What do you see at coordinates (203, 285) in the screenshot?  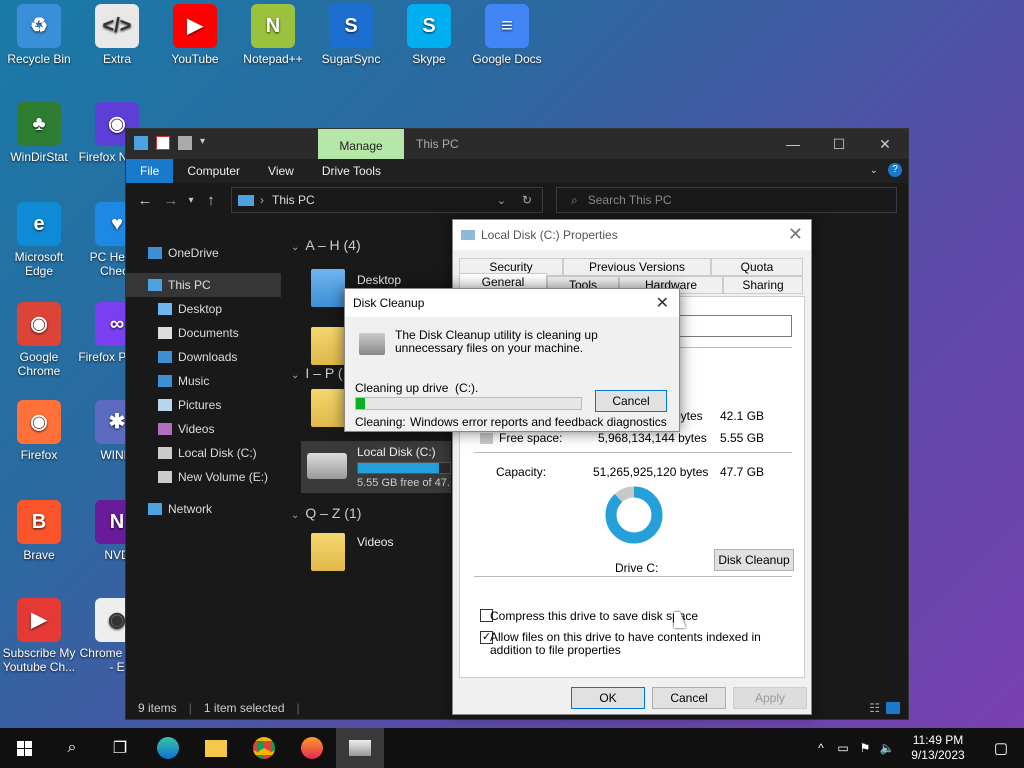 I see `sidebar-item-this-pc: This PC` at bounding box center [203, 285].